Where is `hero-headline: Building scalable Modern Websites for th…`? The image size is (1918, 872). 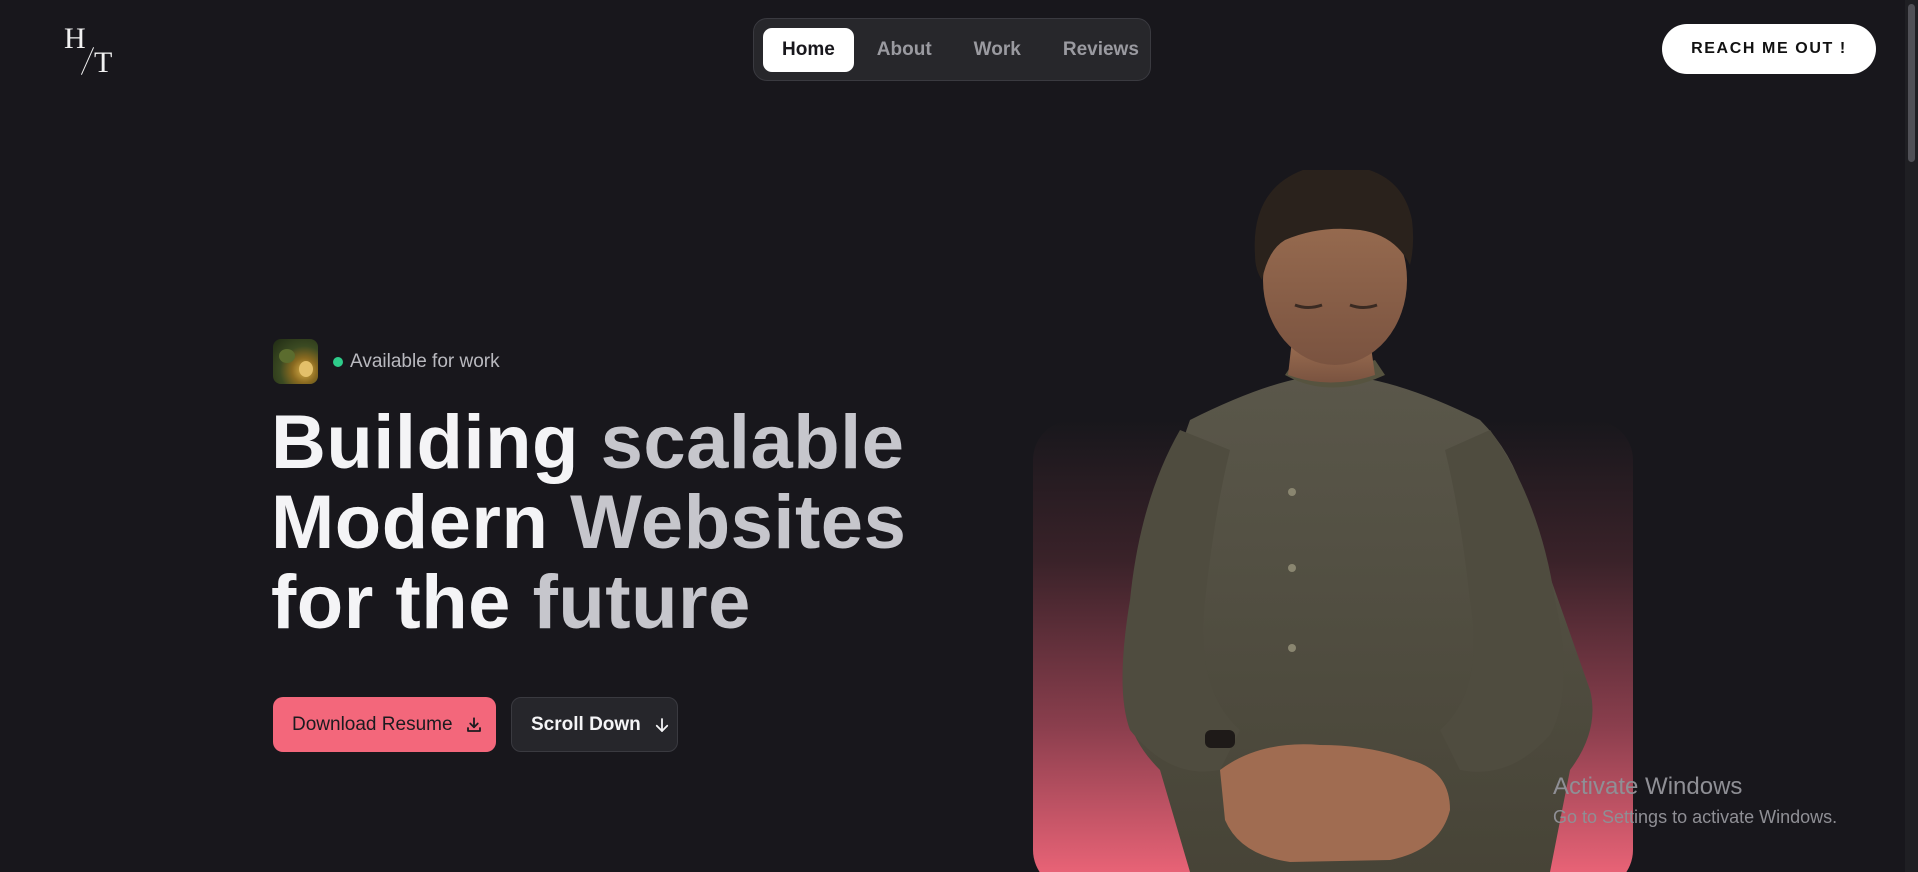
hero-headline: Building scalable Modern Websites for th… is located at coordinates (588, 523).